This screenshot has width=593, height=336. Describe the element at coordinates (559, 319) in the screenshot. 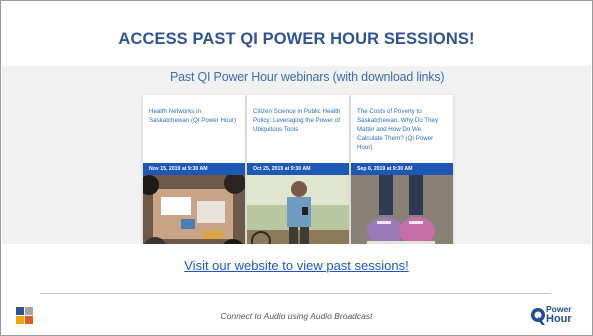

I see `power-hour-logo-line2: Hour` at that location.